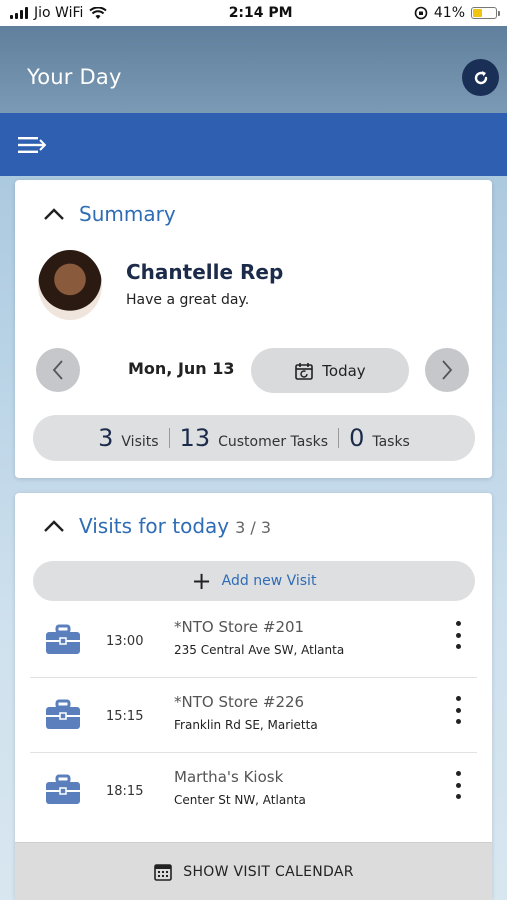 This screenshot has height=900, width=507. What do you see at coordinates (125, 716) in the screenshot?
I see `visit-time: 15:15` at bounding box center [125, 716].